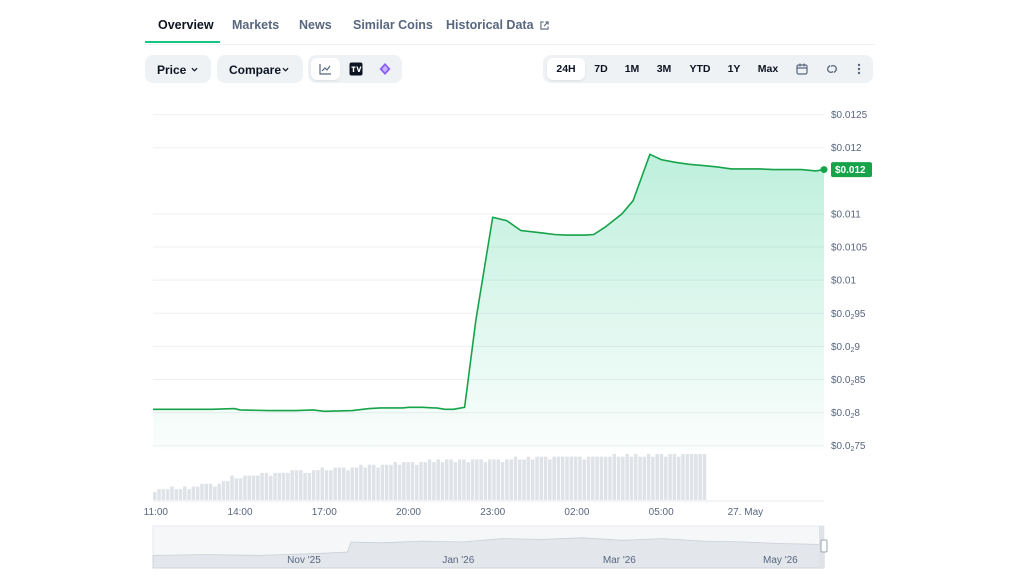  I want to click on x-tick-label: 02:00, so click(576, 512).